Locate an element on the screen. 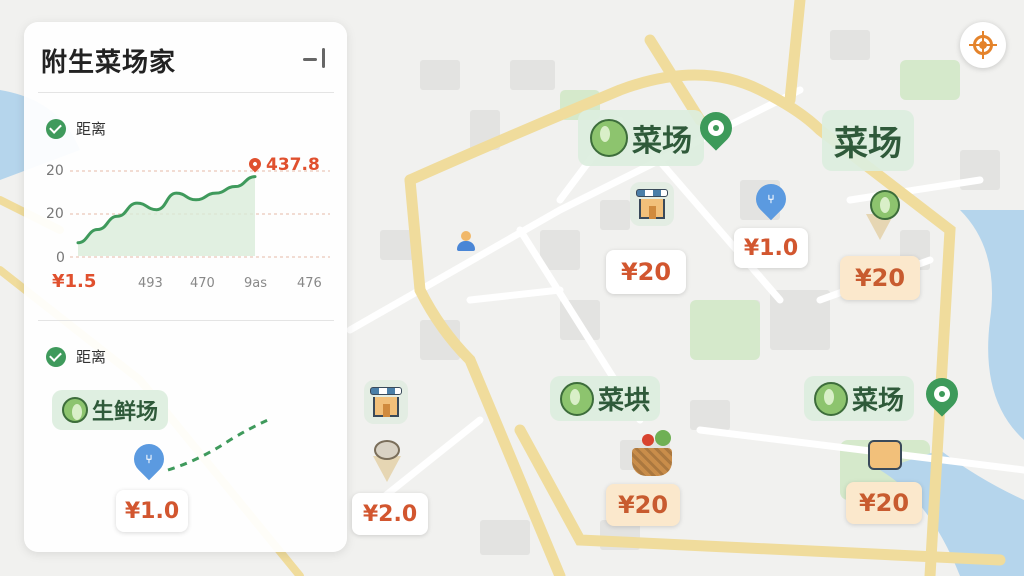 Image resolution: width=1024 pixels, height=576 pixels. locate-icon is located at coordinates (983, 45).